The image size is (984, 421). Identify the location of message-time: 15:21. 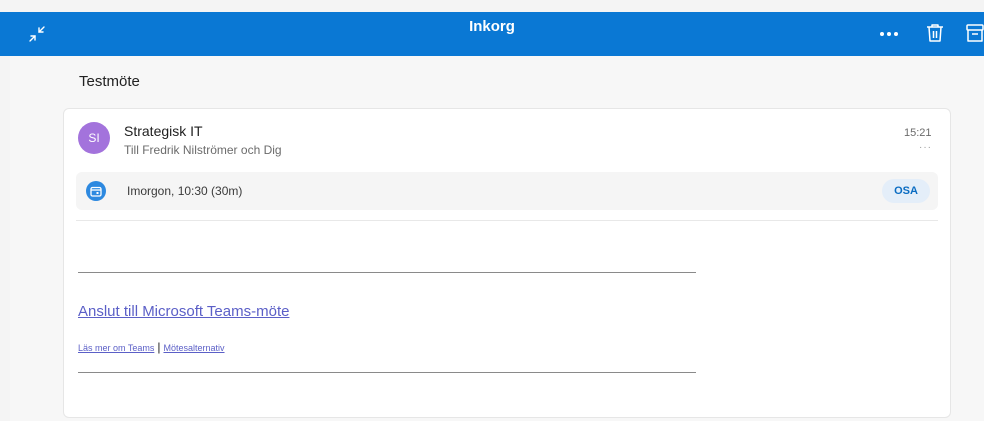
(918, 133).